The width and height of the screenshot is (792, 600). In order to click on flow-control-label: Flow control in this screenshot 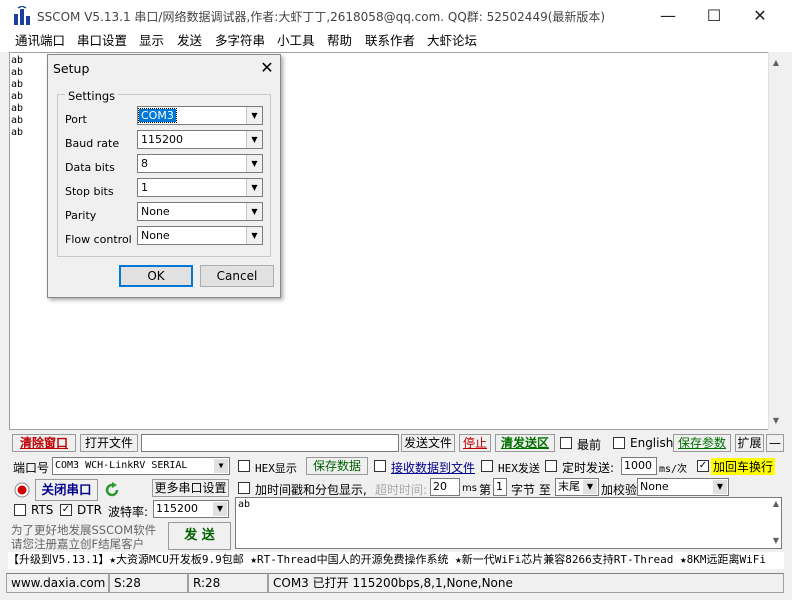, I will do `click(98, 239)`.